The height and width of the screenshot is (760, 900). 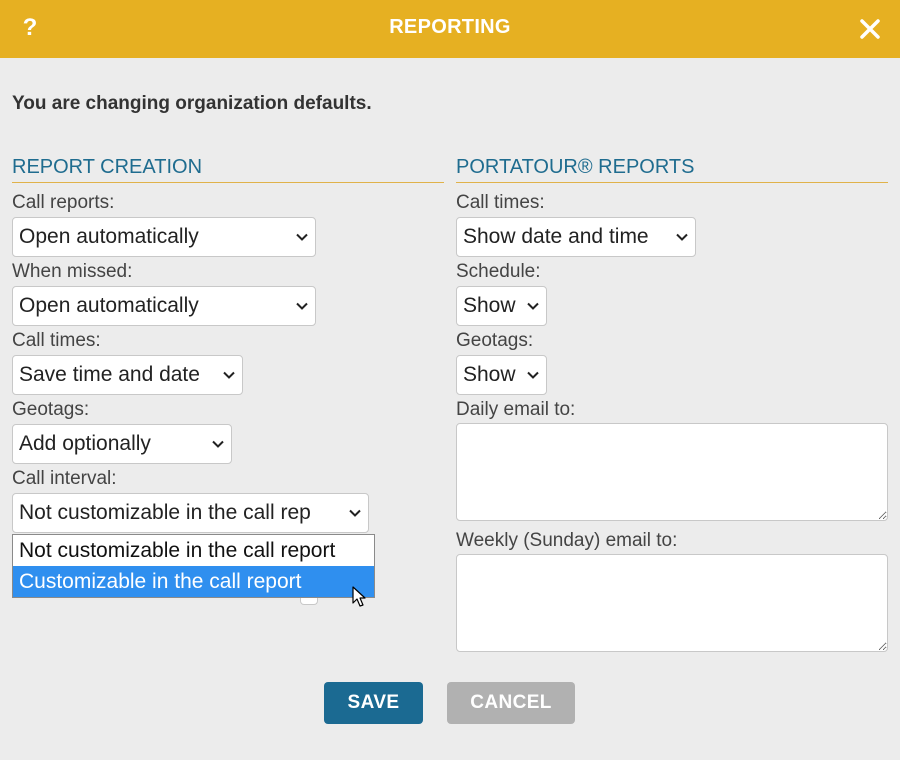 What do you see at coordinates (501, 375) in the screenshot?
I see `report-geotags-select: Show` at bounding box center [501, 375].